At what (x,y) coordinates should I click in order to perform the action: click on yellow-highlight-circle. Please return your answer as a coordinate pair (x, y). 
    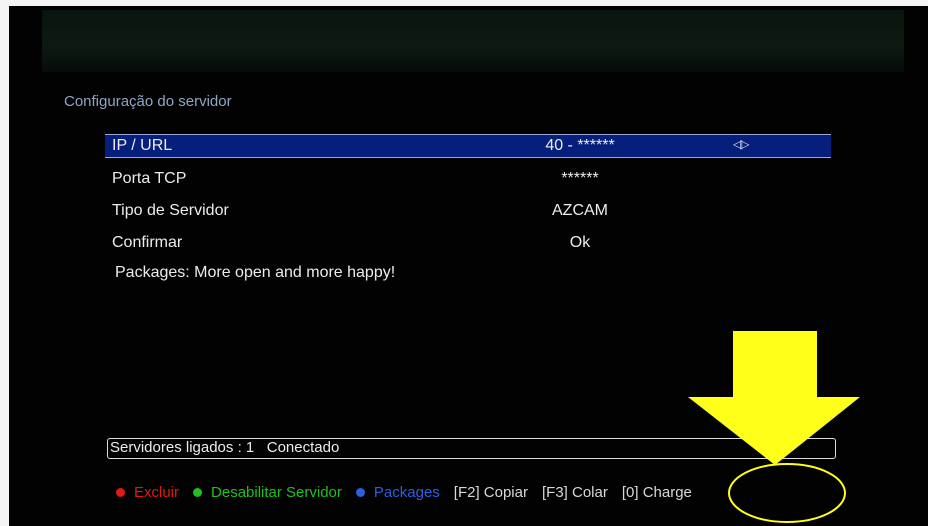
    Looking at the image, I should click on (787, 493).